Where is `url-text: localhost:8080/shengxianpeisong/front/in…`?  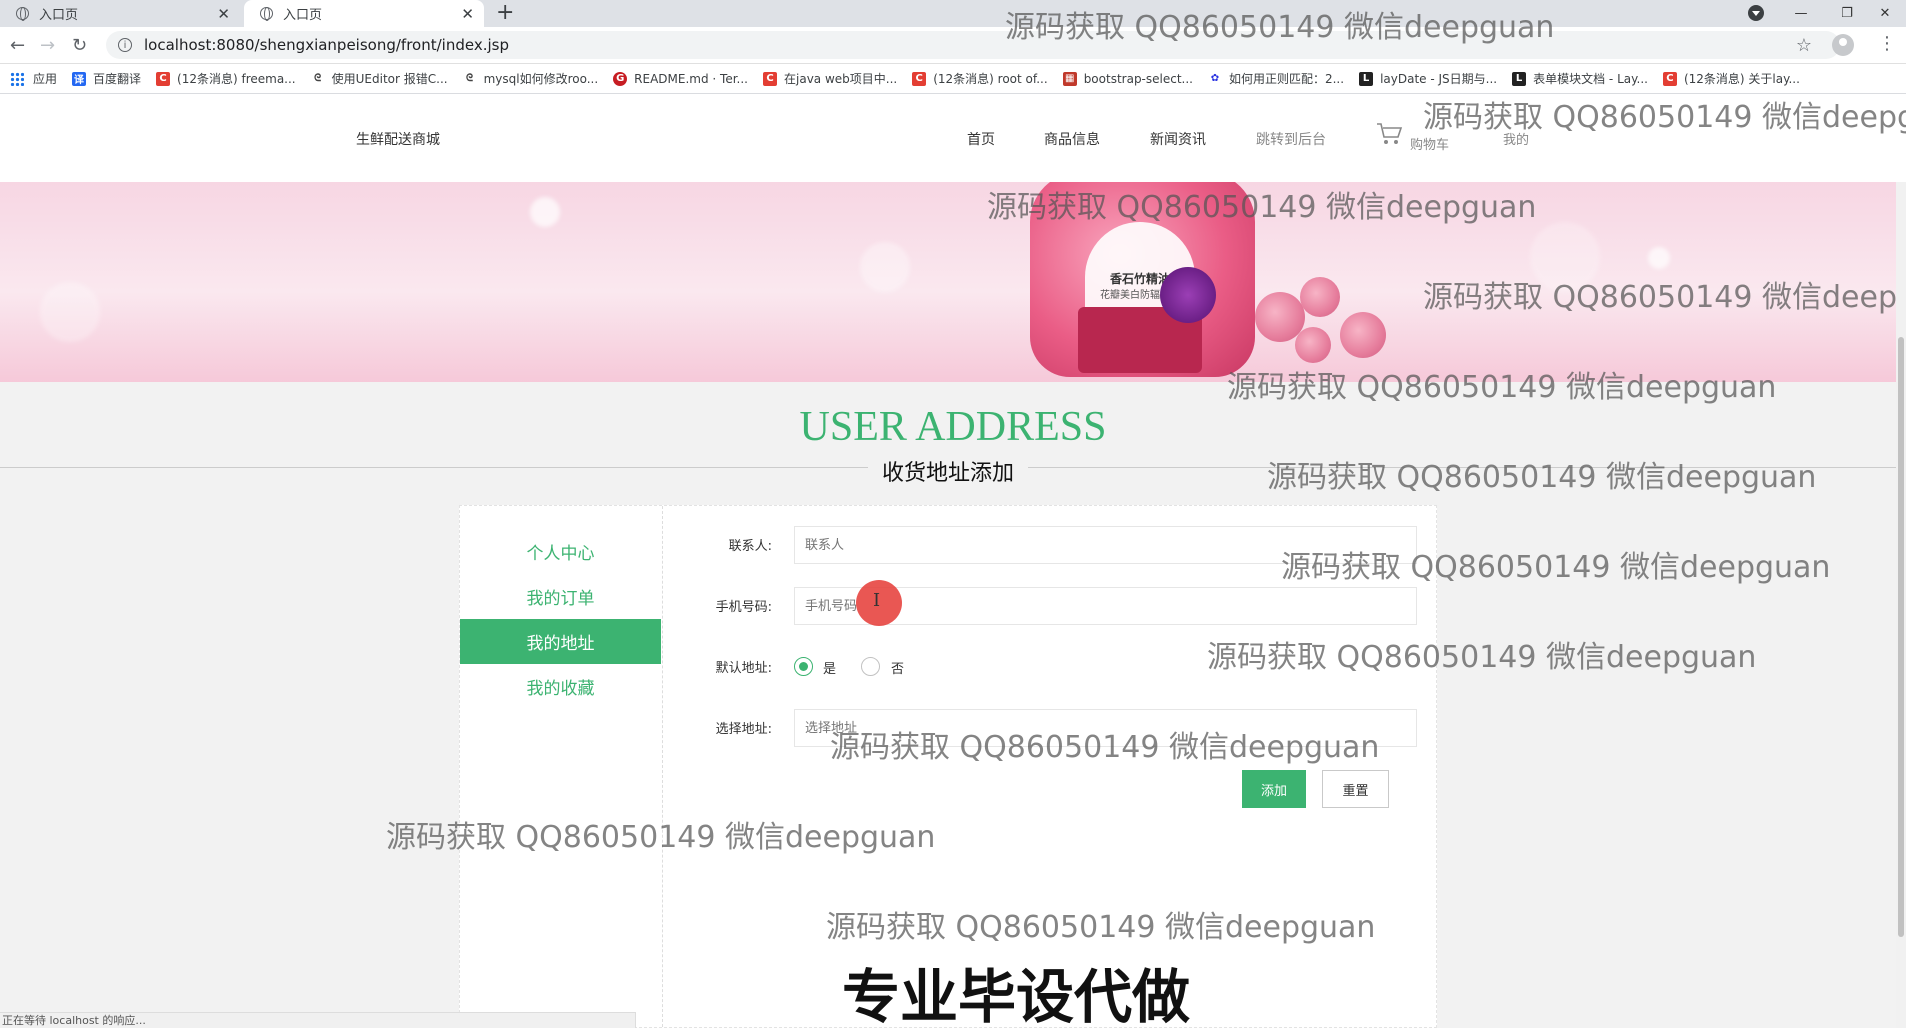
url-text: localhost:8080/shengxianpeisong/front/in… is located at coordinates (326, 45).